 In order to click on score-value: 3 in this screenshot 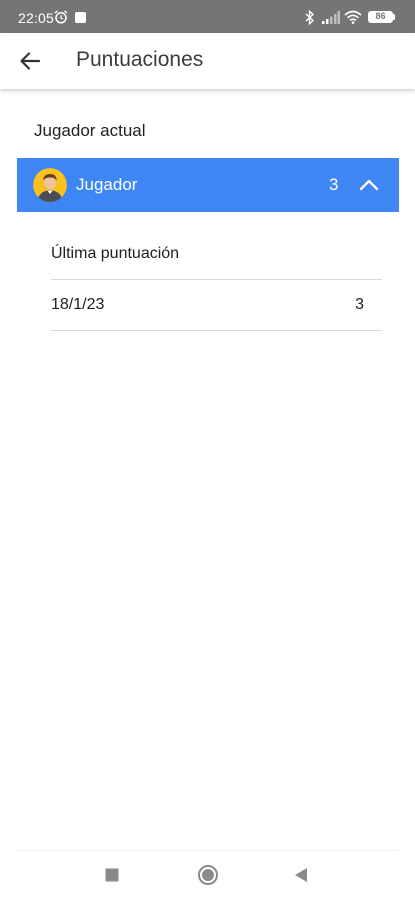, I will do `click(359, 304)`.